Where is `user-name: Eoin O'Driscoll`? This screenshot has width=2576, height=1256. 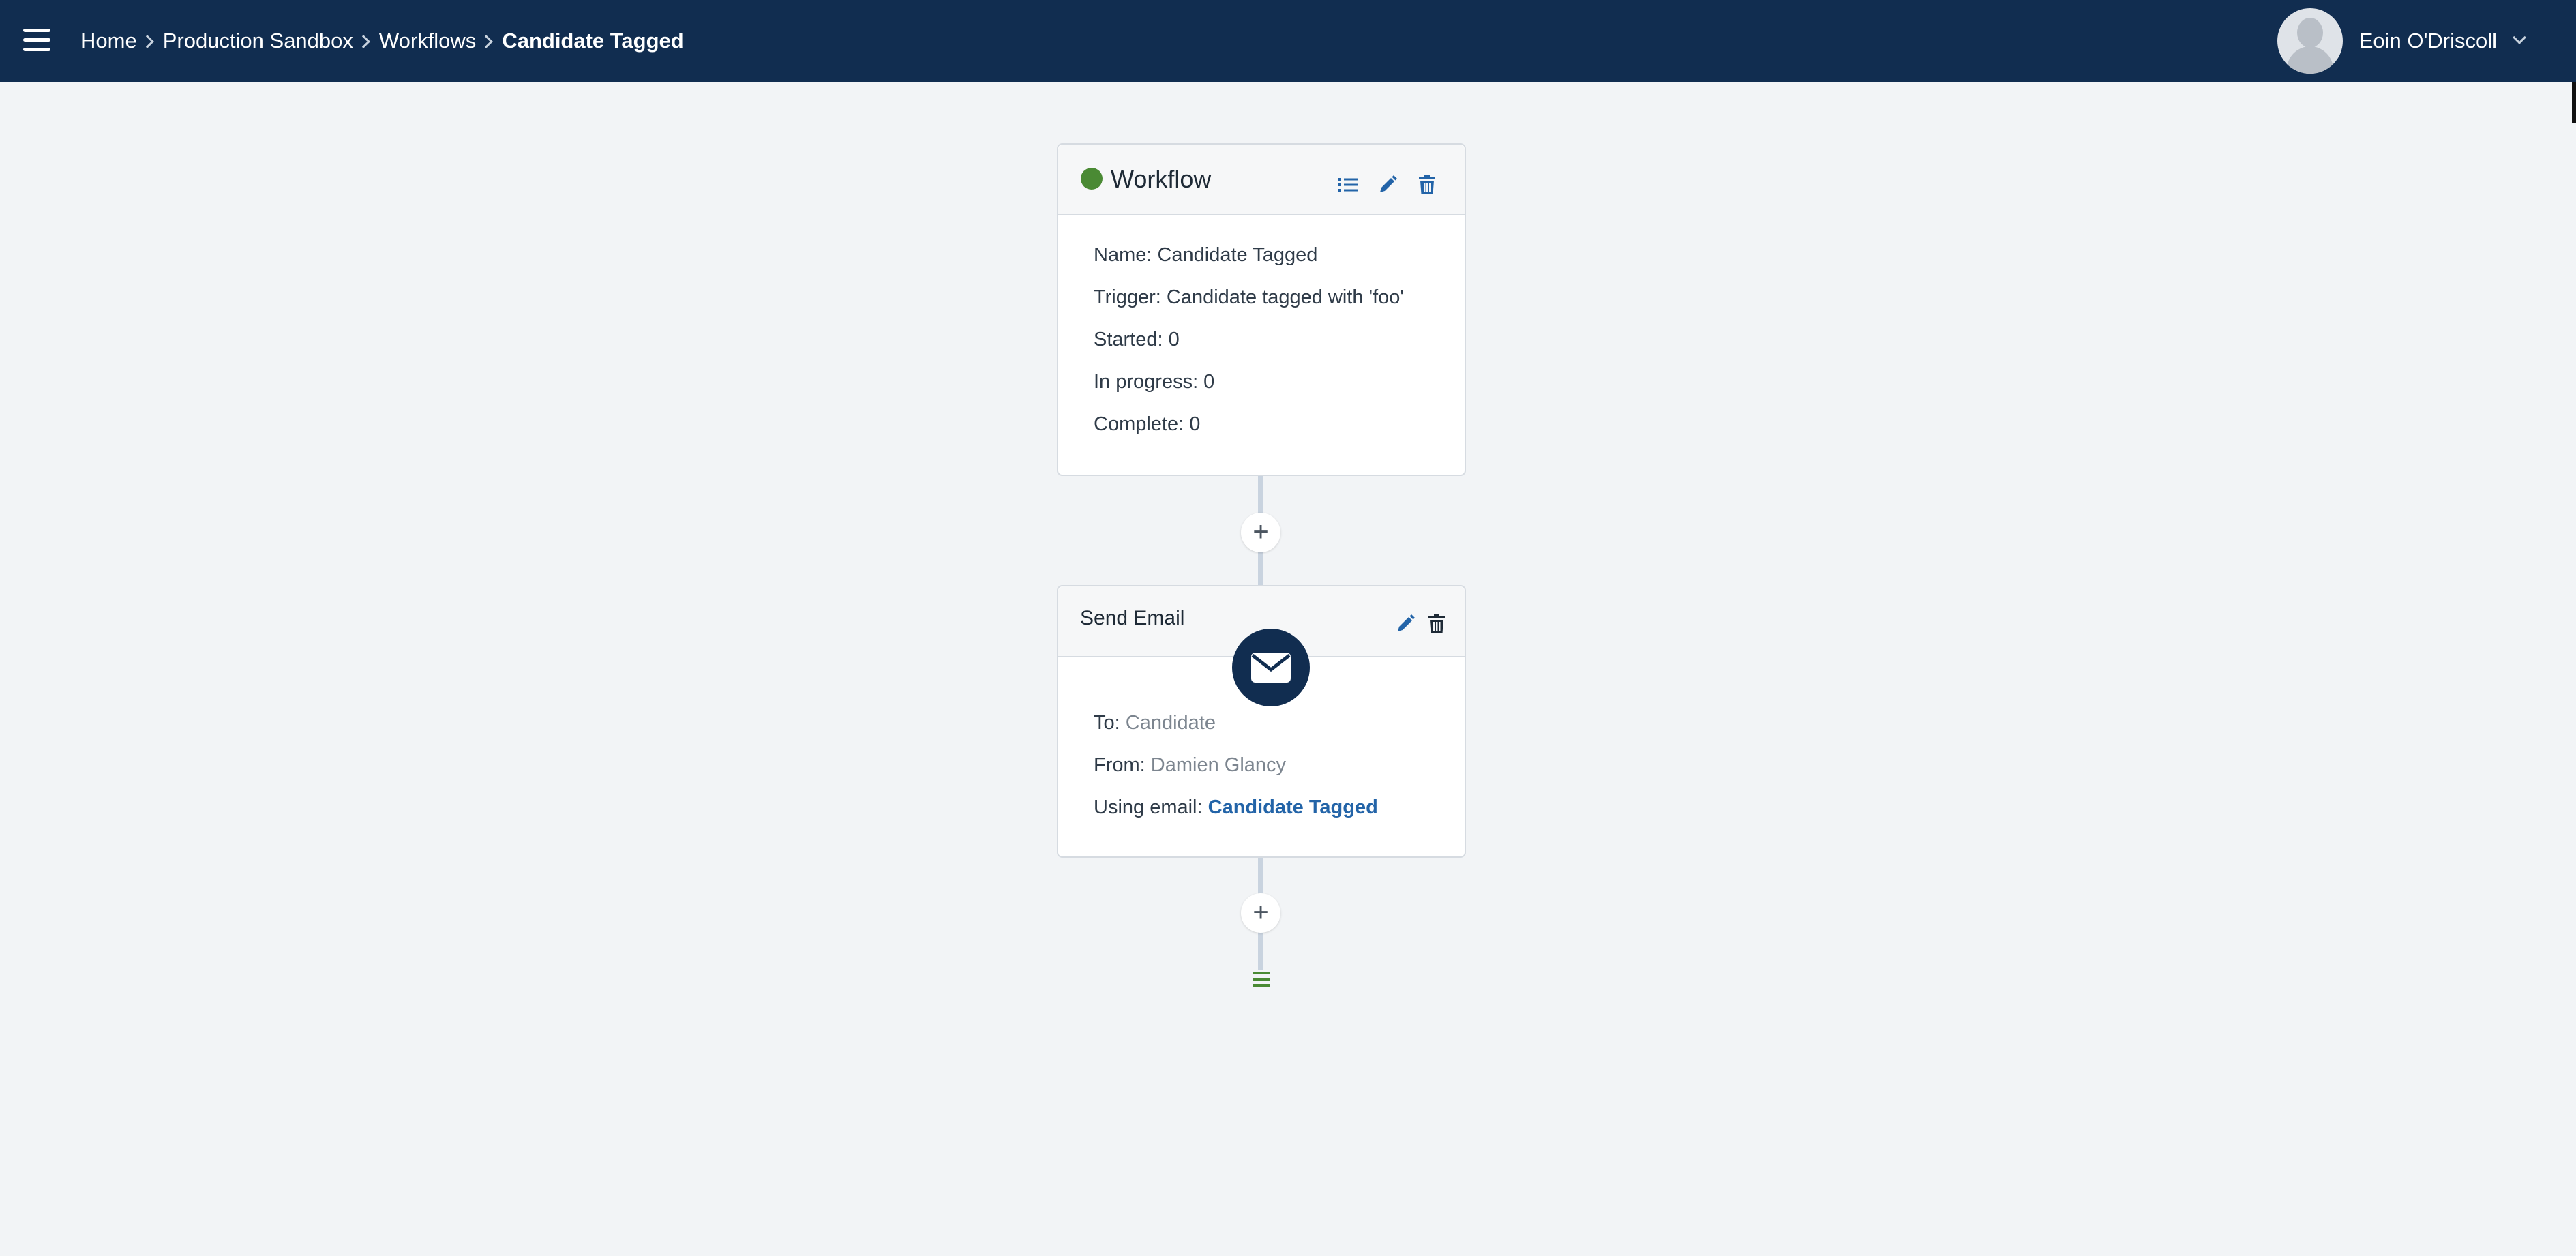 user-name: Eoin O'Driscoll is located at coordinates (2427, 41).